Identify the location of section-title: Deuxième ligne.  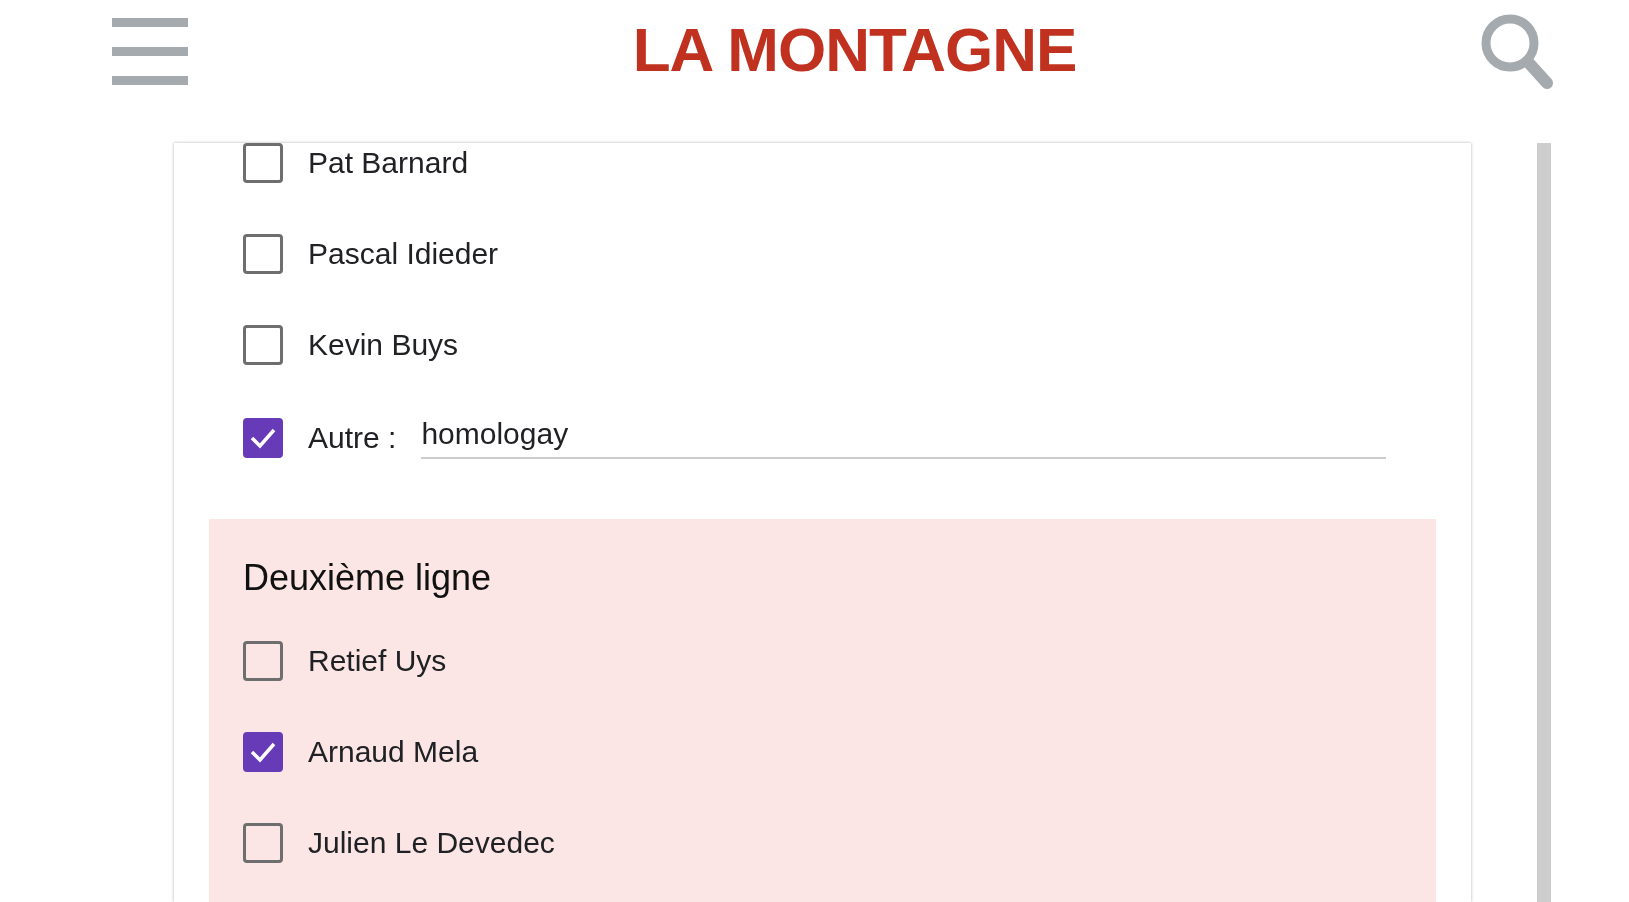
(368, 578).